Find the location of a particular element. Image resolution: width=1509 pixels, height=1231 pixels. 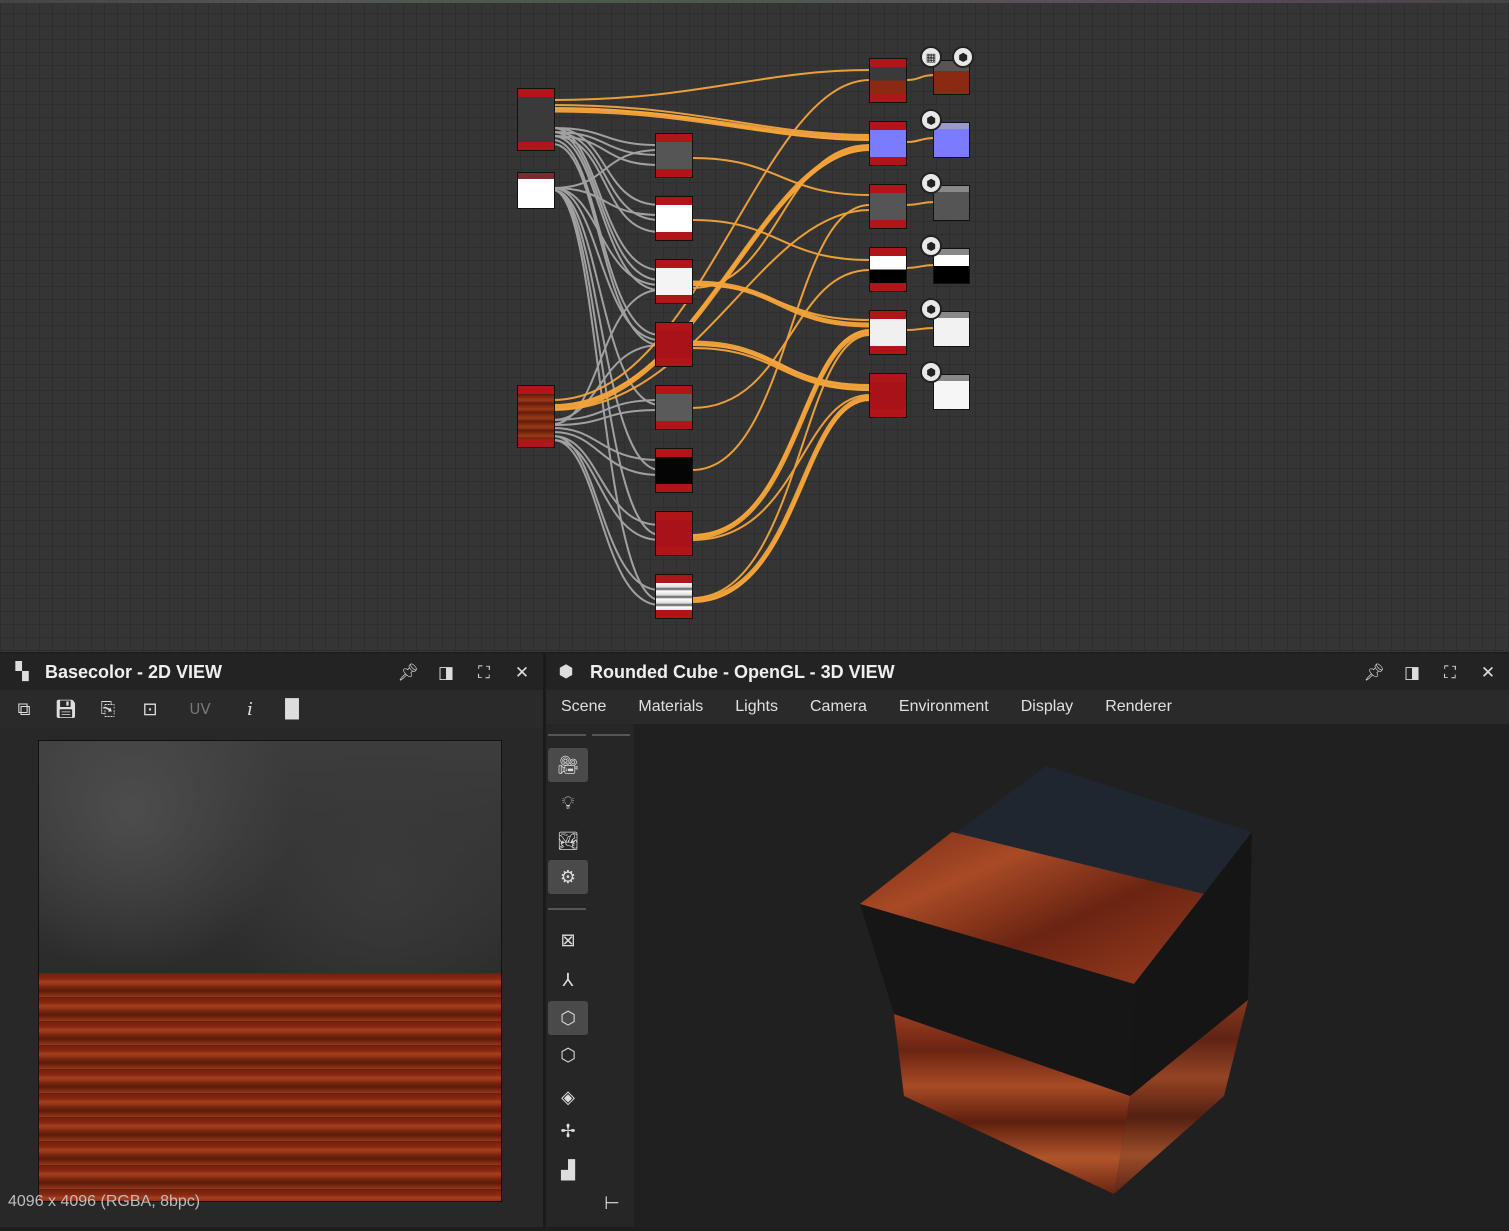

output-blend-ao is located at coordinates (888, 395).